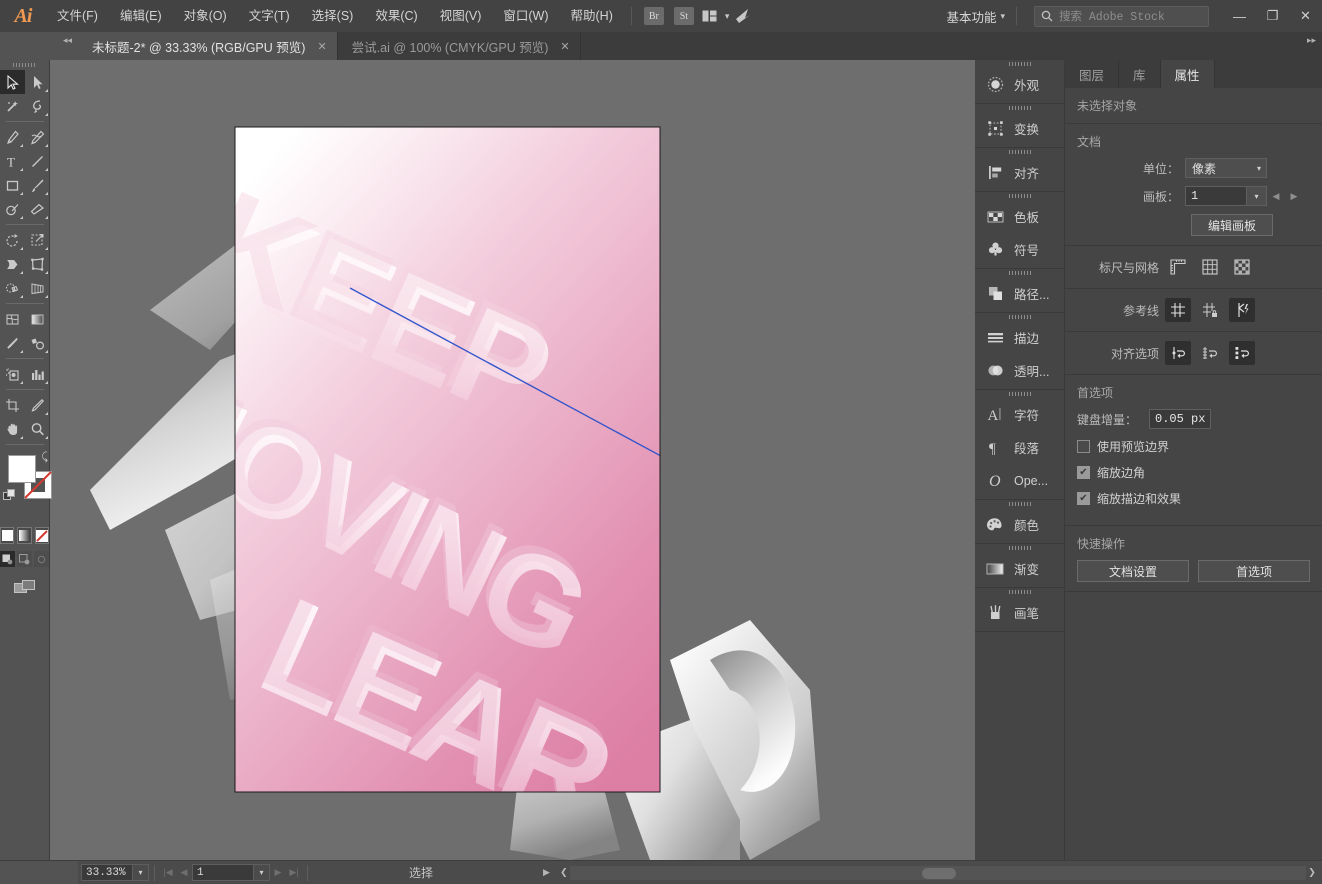 The image size is (1322, 884). What do you see at coordinates (969, 16) in the screenshot?
I see `workspace-switcher: 基本功能` at bounding box center [969, 16].